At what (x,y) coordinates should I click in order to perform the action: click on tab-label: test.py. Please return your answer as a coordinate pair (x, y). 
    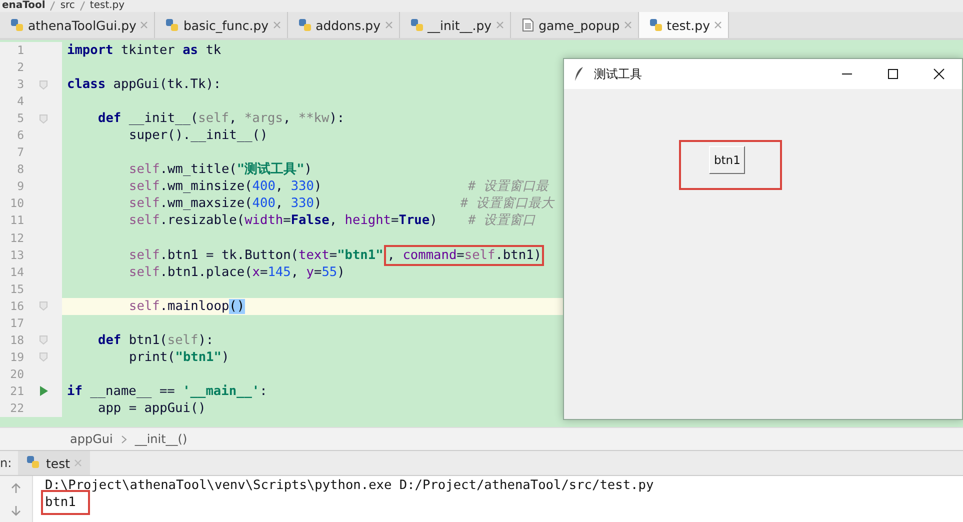
    Looking at the image, I should click on (688, 25).